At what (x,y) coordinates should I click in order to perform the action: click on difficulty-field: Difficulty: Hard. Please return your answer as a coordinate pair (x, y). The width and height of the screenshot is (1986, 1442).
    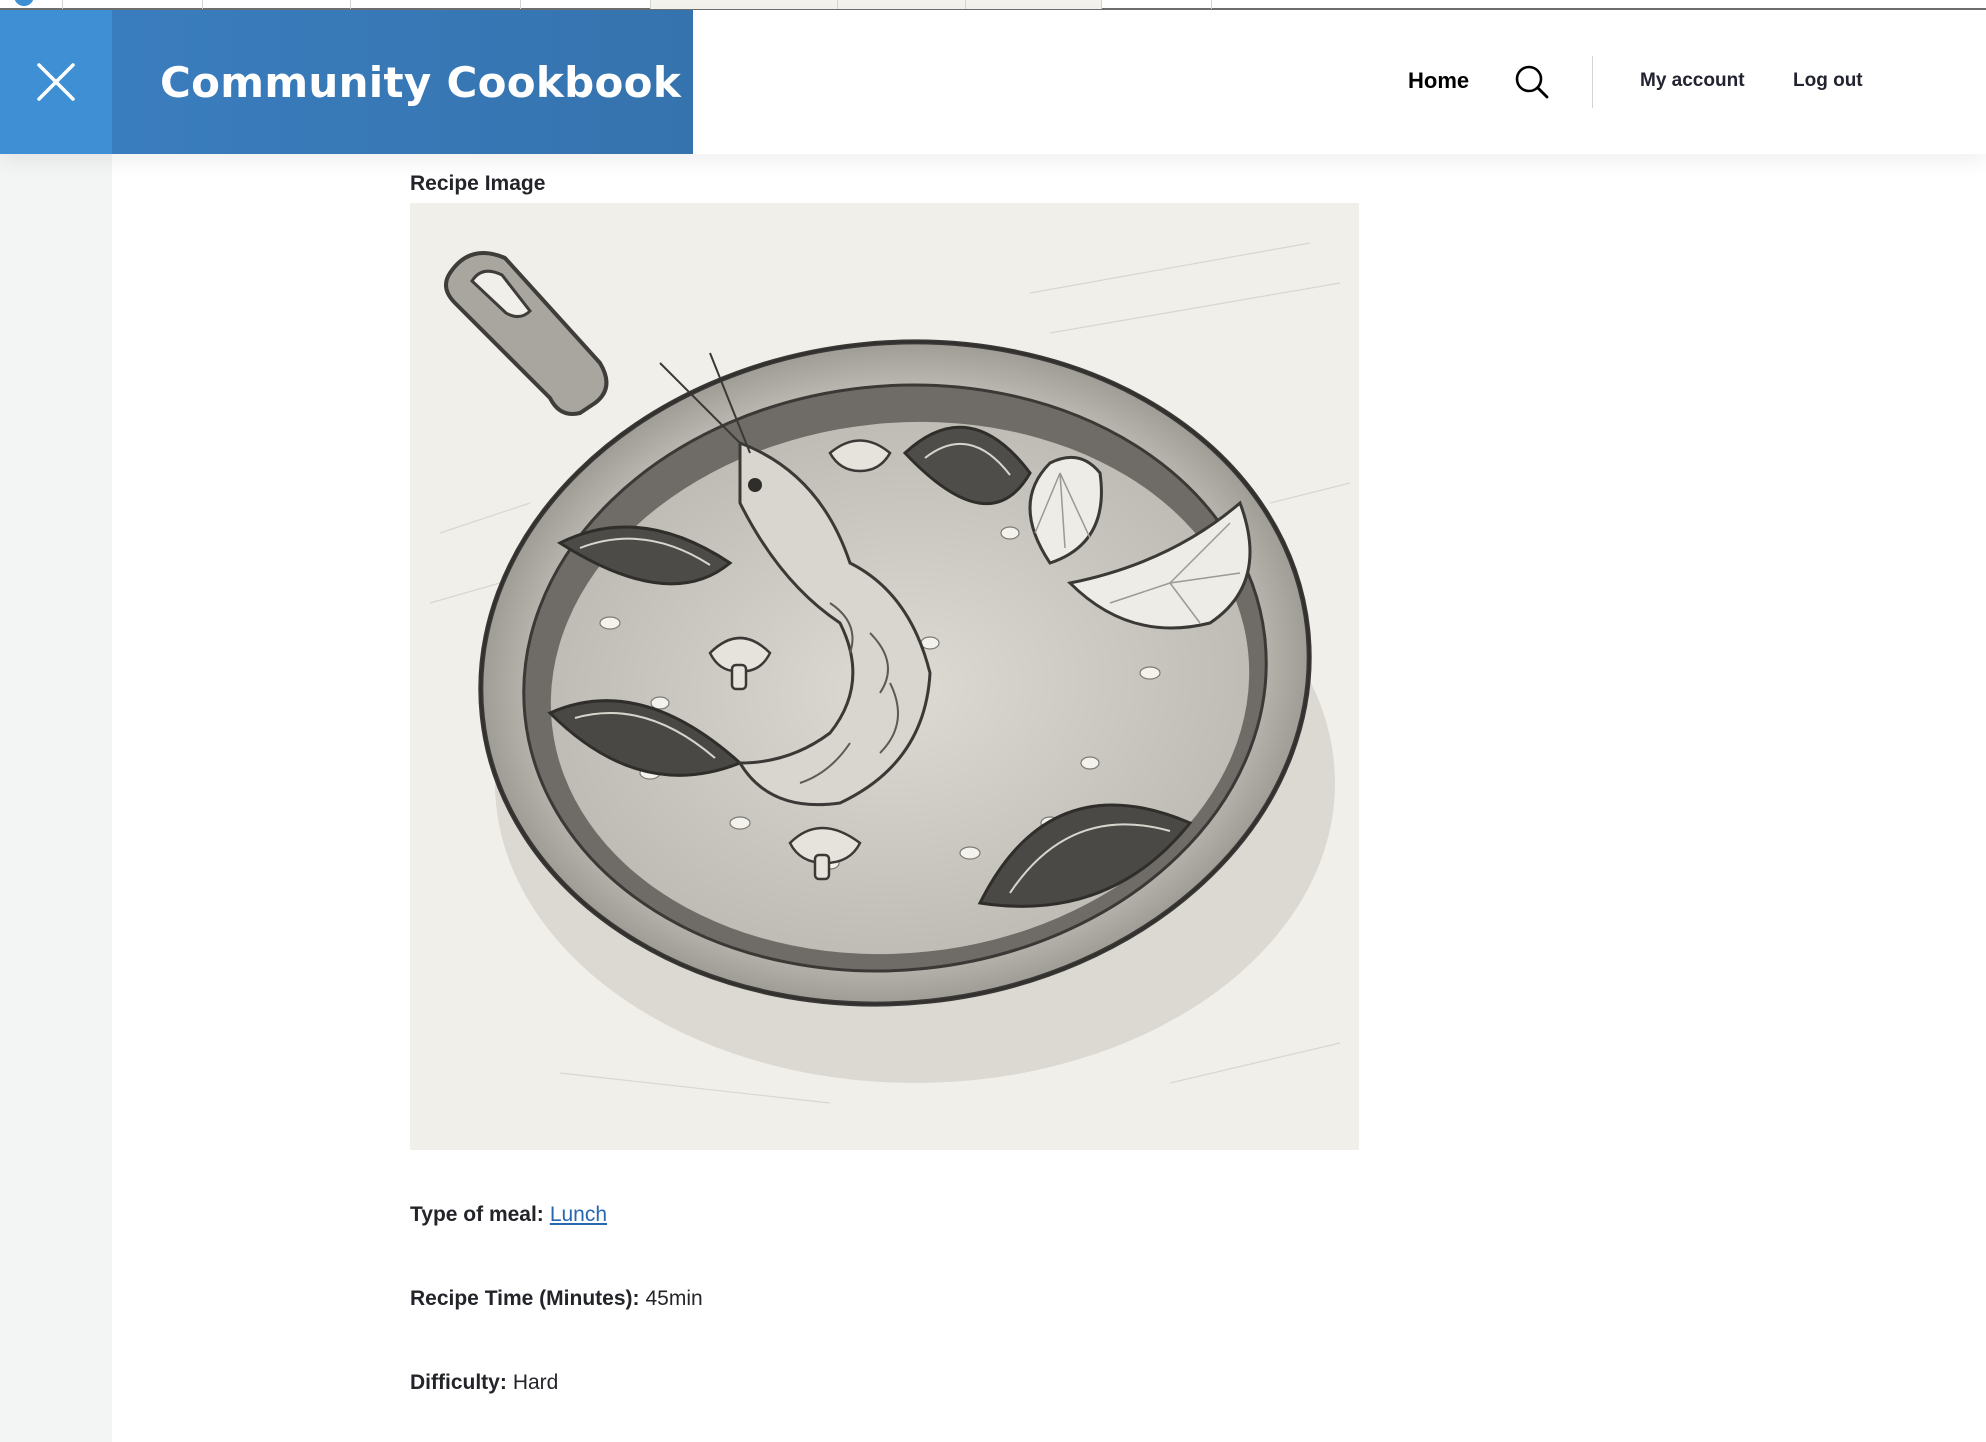
    Looking at the image, I should click on (484, 1383).